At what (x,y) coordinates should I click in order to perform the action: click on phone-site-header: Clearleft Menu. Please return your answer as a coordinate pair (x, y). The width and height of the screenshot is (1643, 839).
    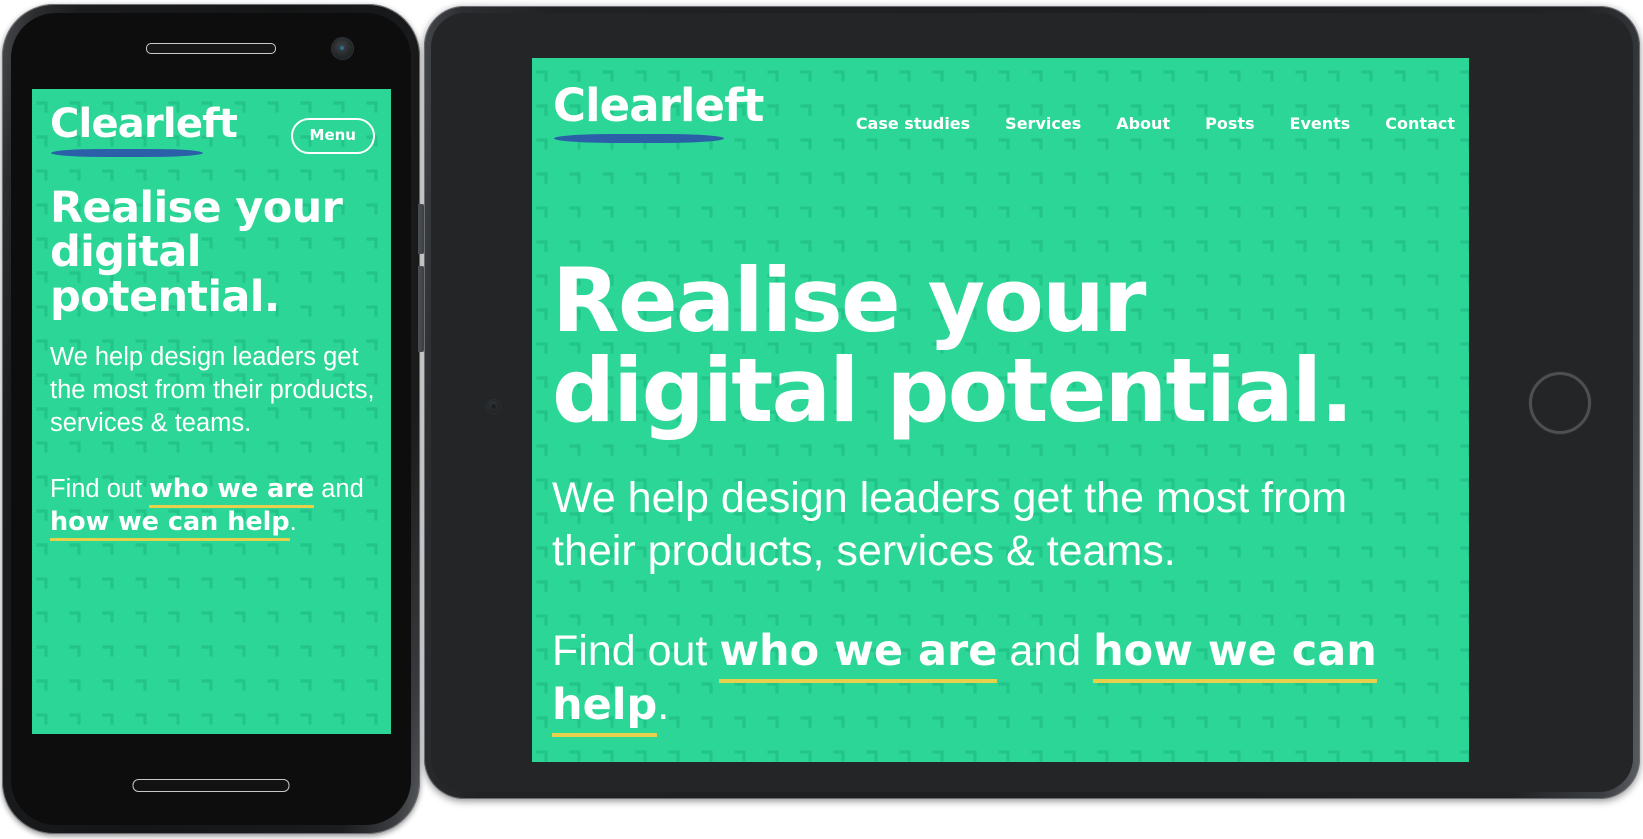
    Looking at the image, I should click on (211, 131).